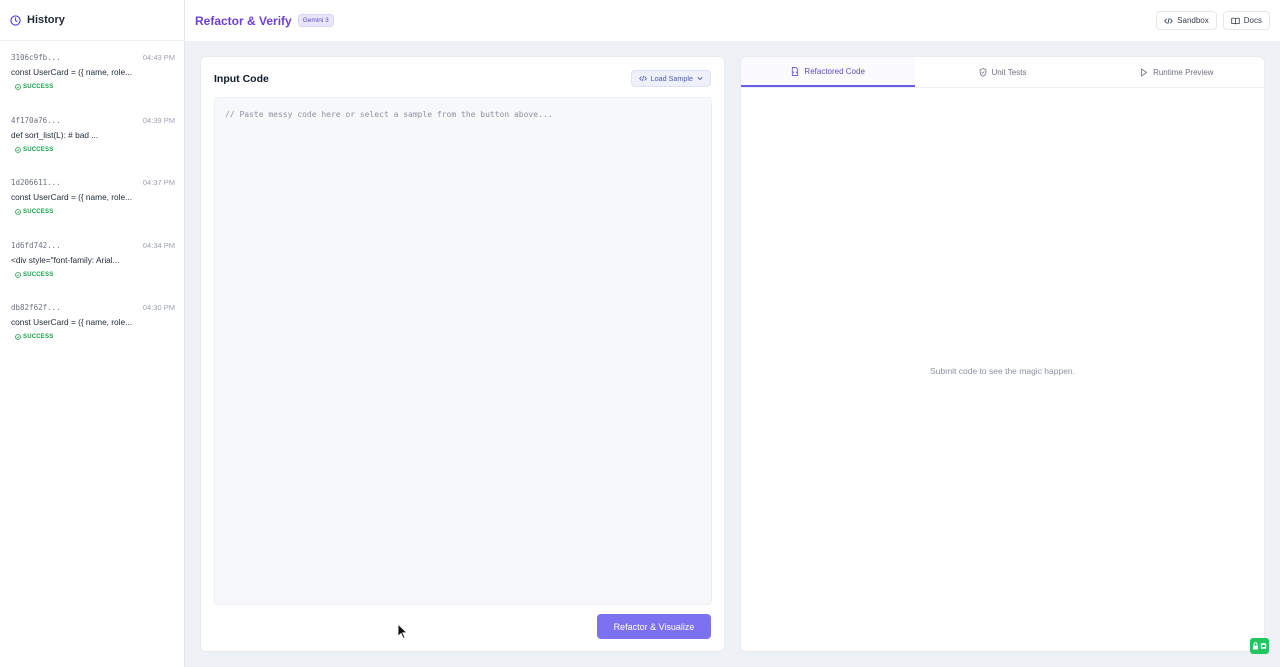 Image resolution: width=1280 pixels, height=667 pixels. I want to click on sidebar-header: History, so click(92, 20).